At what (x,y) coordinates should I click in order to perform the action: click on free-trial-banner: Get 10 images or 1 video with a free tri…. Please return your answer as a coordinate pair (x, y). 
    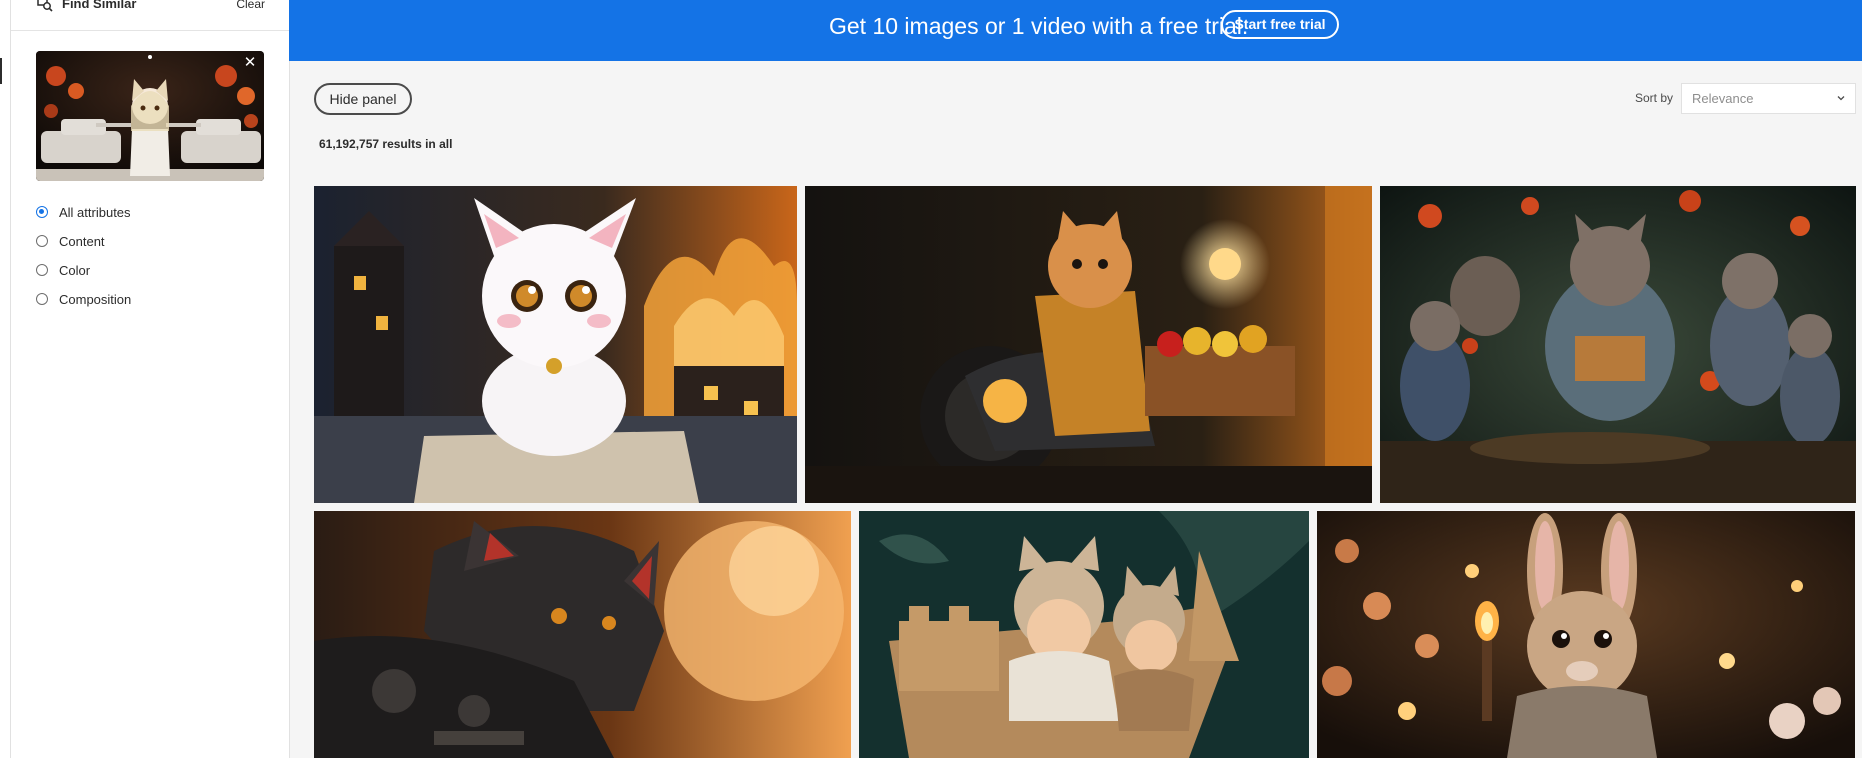
    Looking at the image, I should click on (1075, 30).